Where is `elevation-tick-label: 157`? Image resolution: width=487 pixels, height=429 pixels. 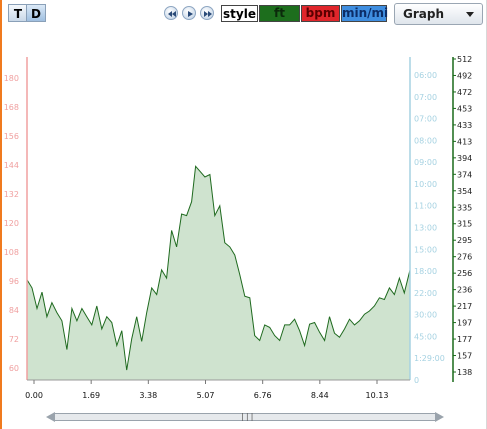
elevation-tick-label: 157 is located at coordinates (464, 356).